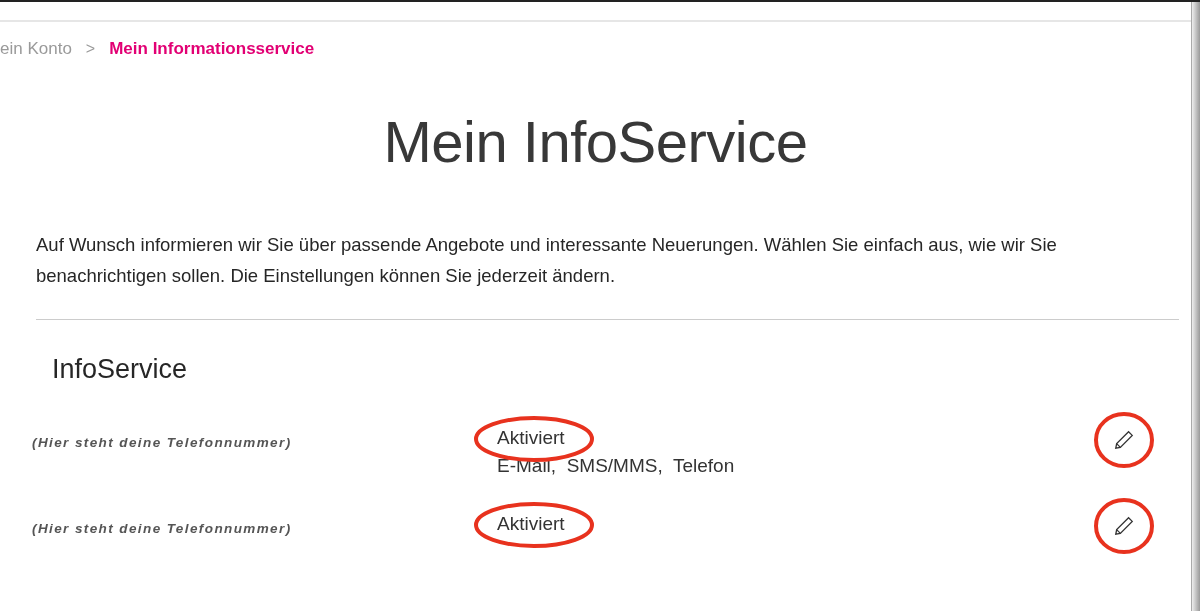 This screenshot has height=611, width=1200. Describe the element at coordinates (1195, 306) in the screenshot. I see `scrollbar` at that location.